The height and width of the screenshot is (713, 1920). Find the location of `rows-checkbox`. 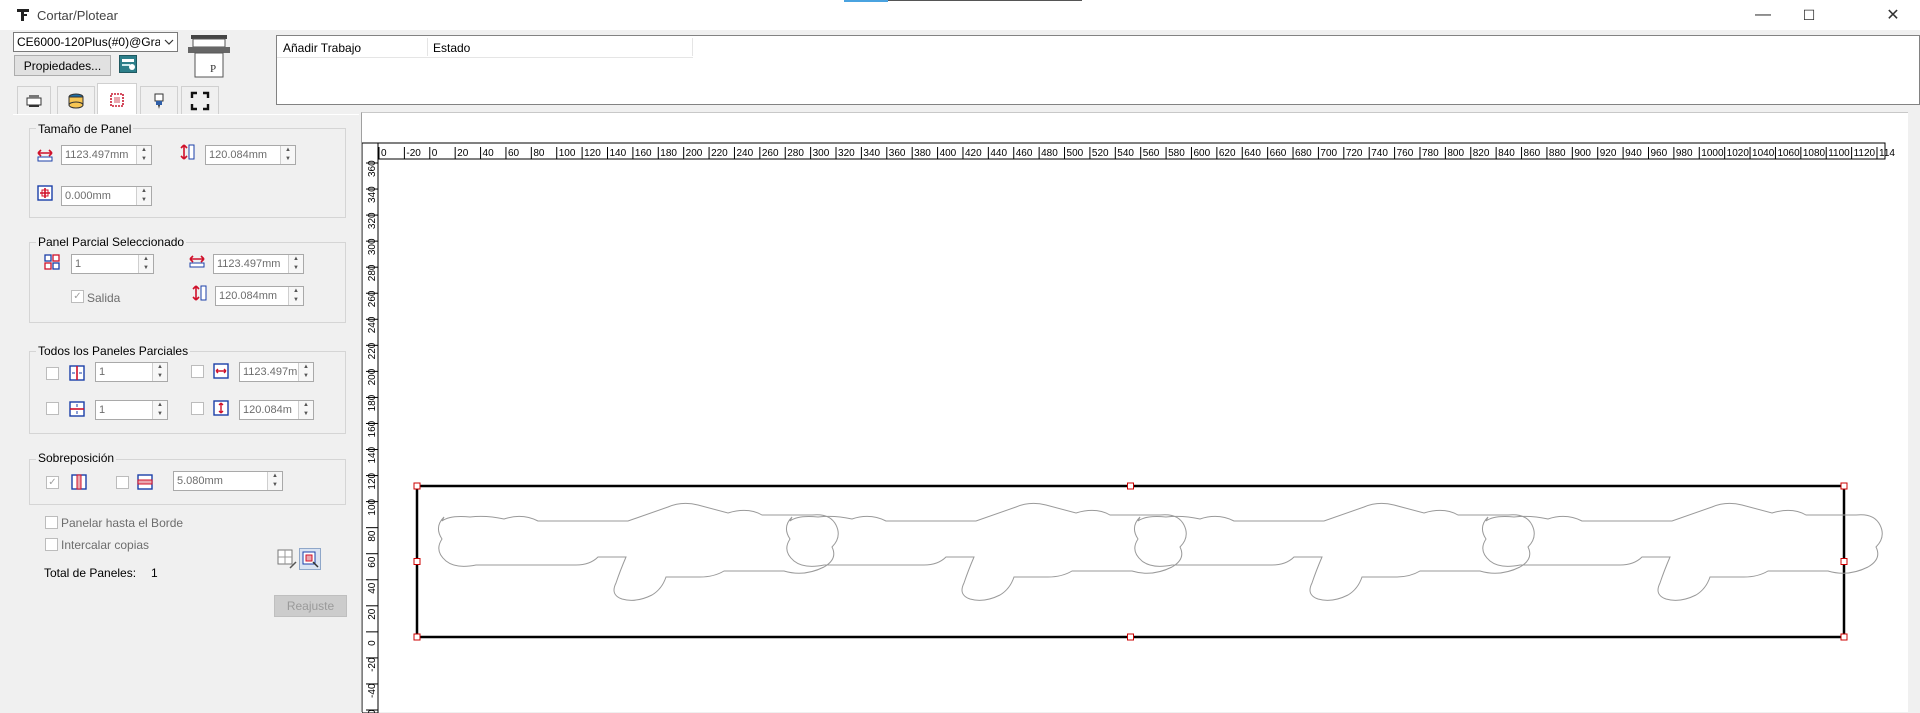

rows-checkbox is located at coordinates (52, 408).